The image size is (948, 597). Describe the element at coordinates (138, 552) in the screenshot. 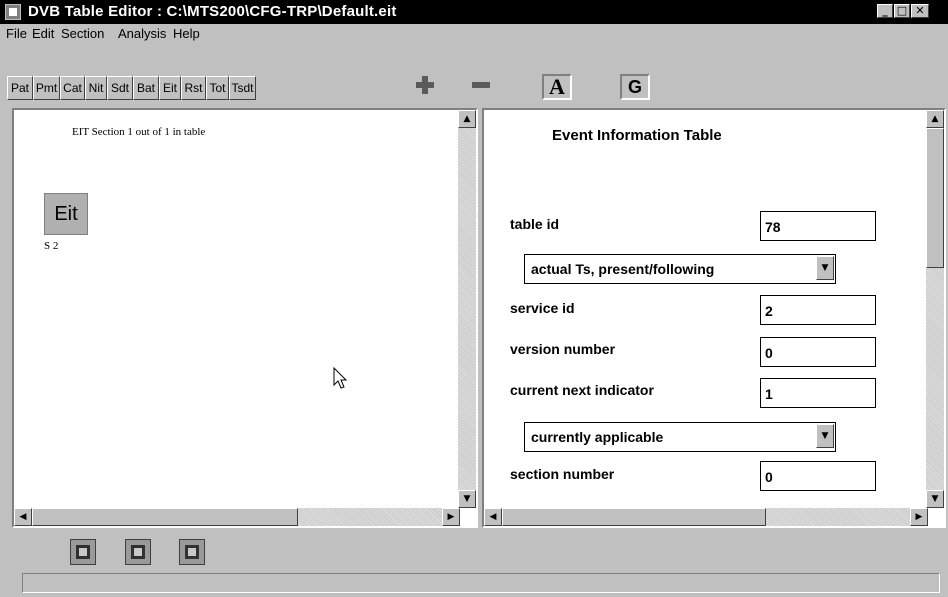

I see `edit-section-icon` at that location.